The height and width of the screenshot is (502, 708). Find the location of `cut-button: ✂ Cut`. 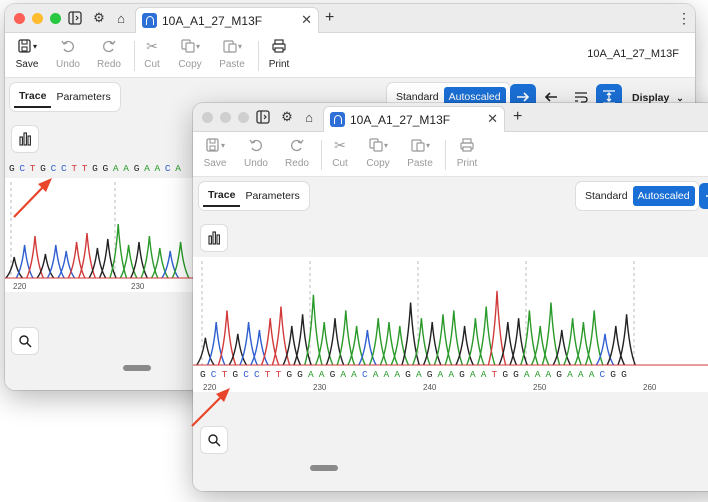

cut-button: ✂ Cut is located at coordinates (340, 153).